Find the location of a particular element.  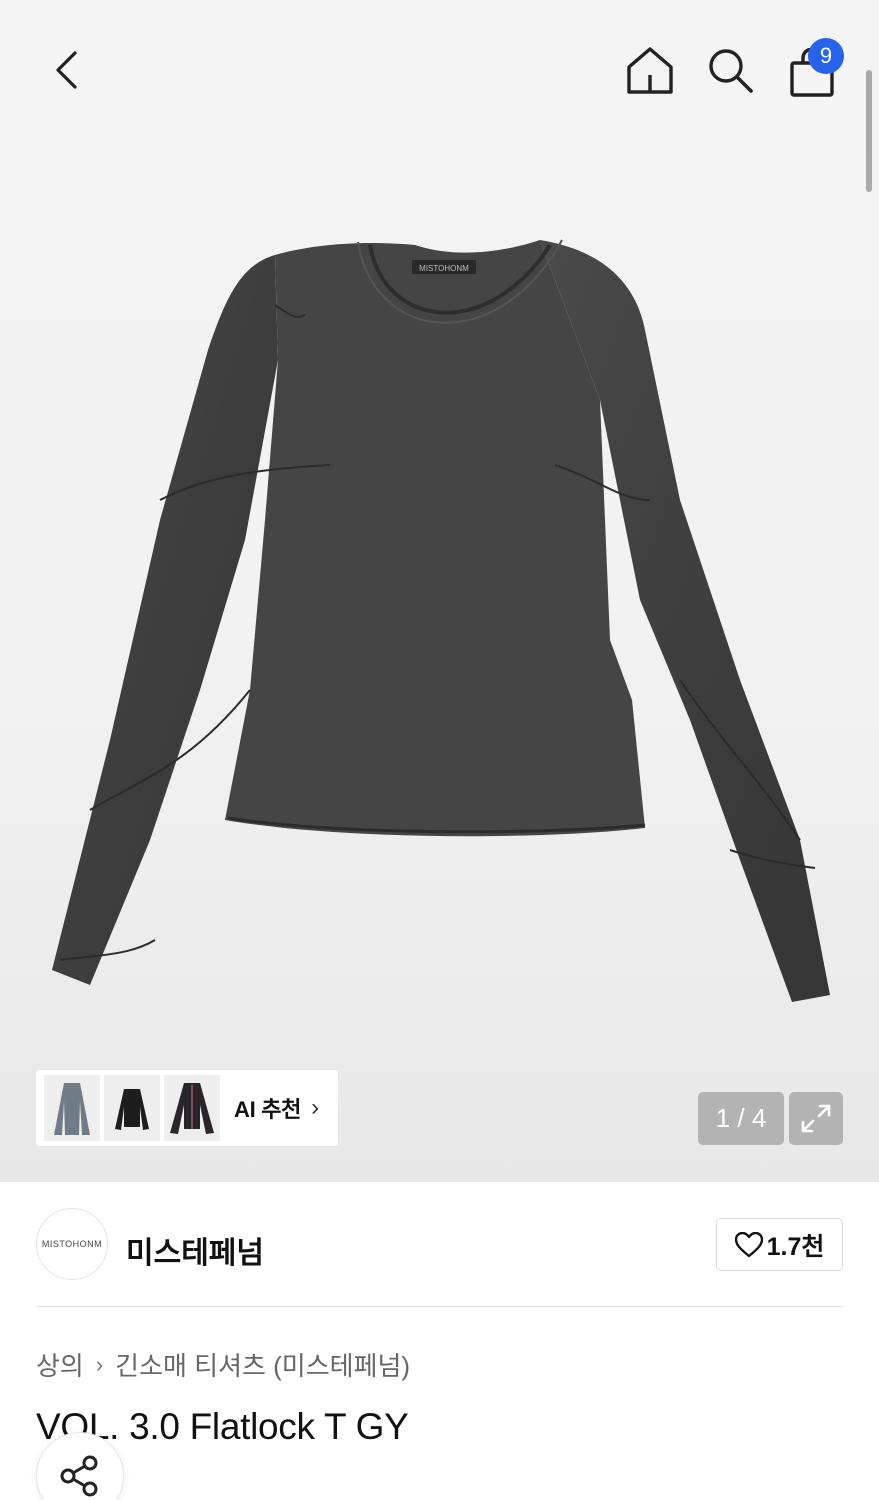

expand-icon is located at coordinates (816, 1118).